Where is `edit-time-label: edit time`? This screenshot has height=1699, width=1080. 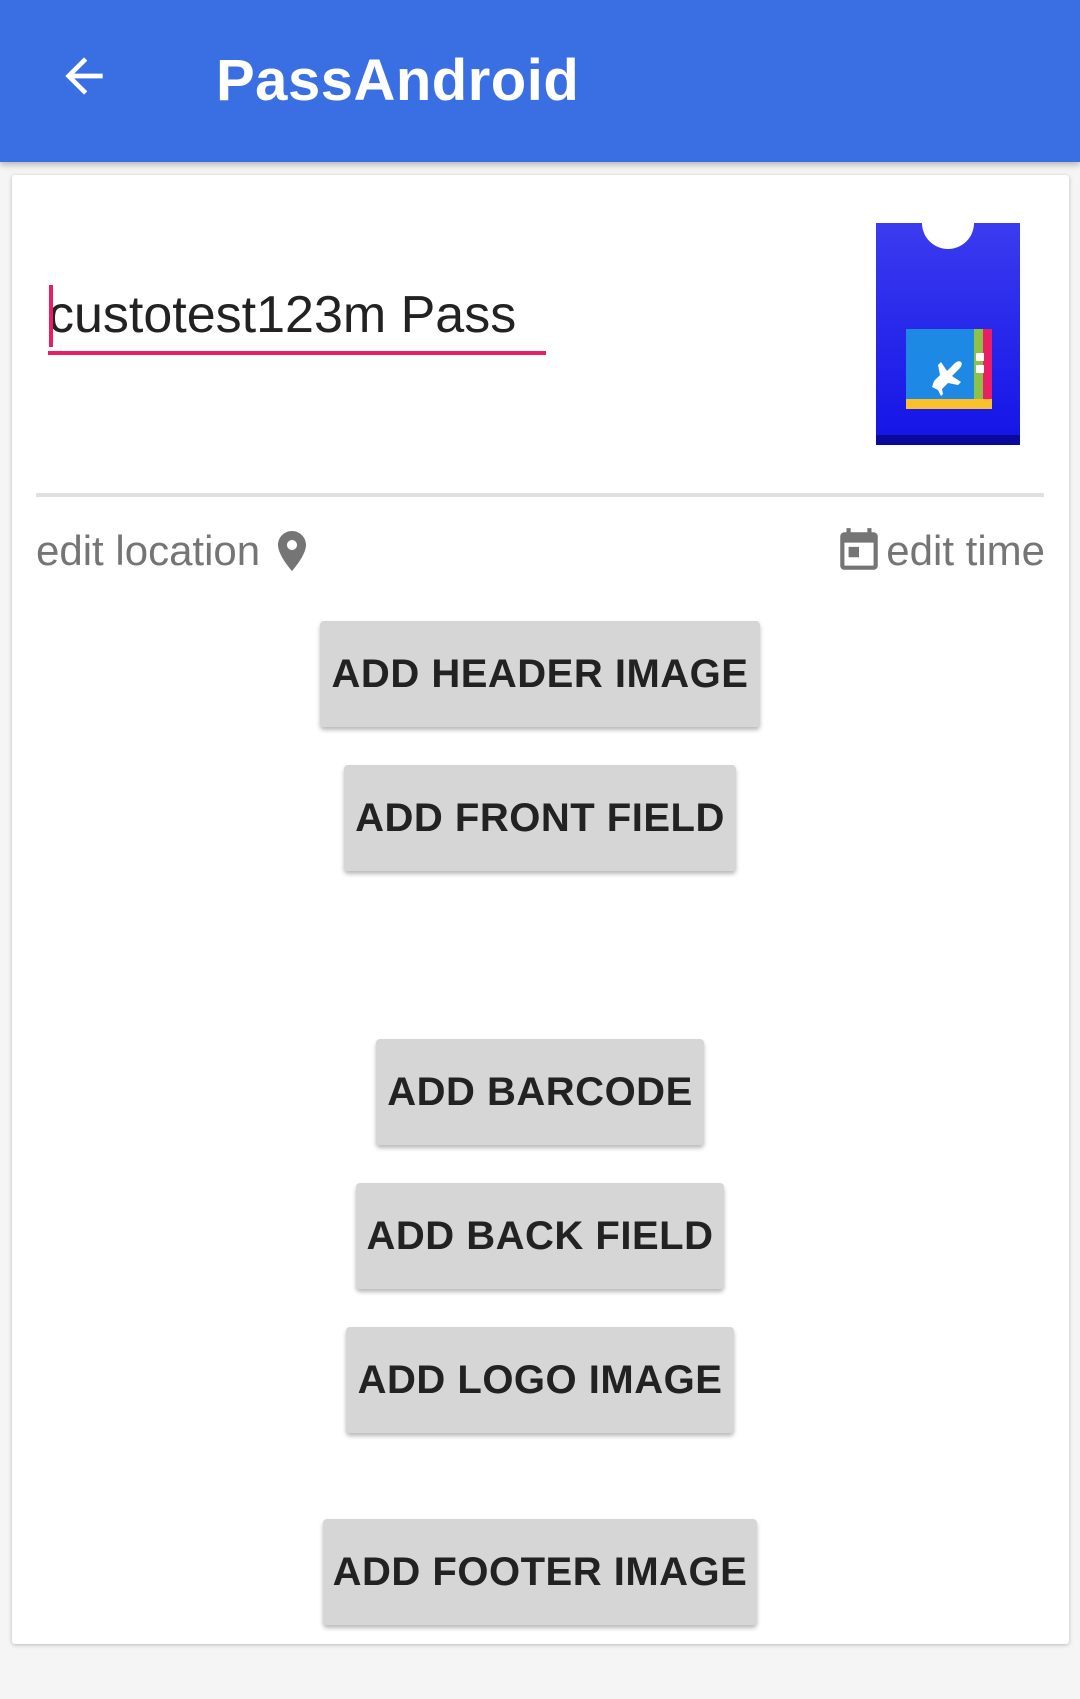 edit-time-label: edit time is located at coordinates (965, 550).